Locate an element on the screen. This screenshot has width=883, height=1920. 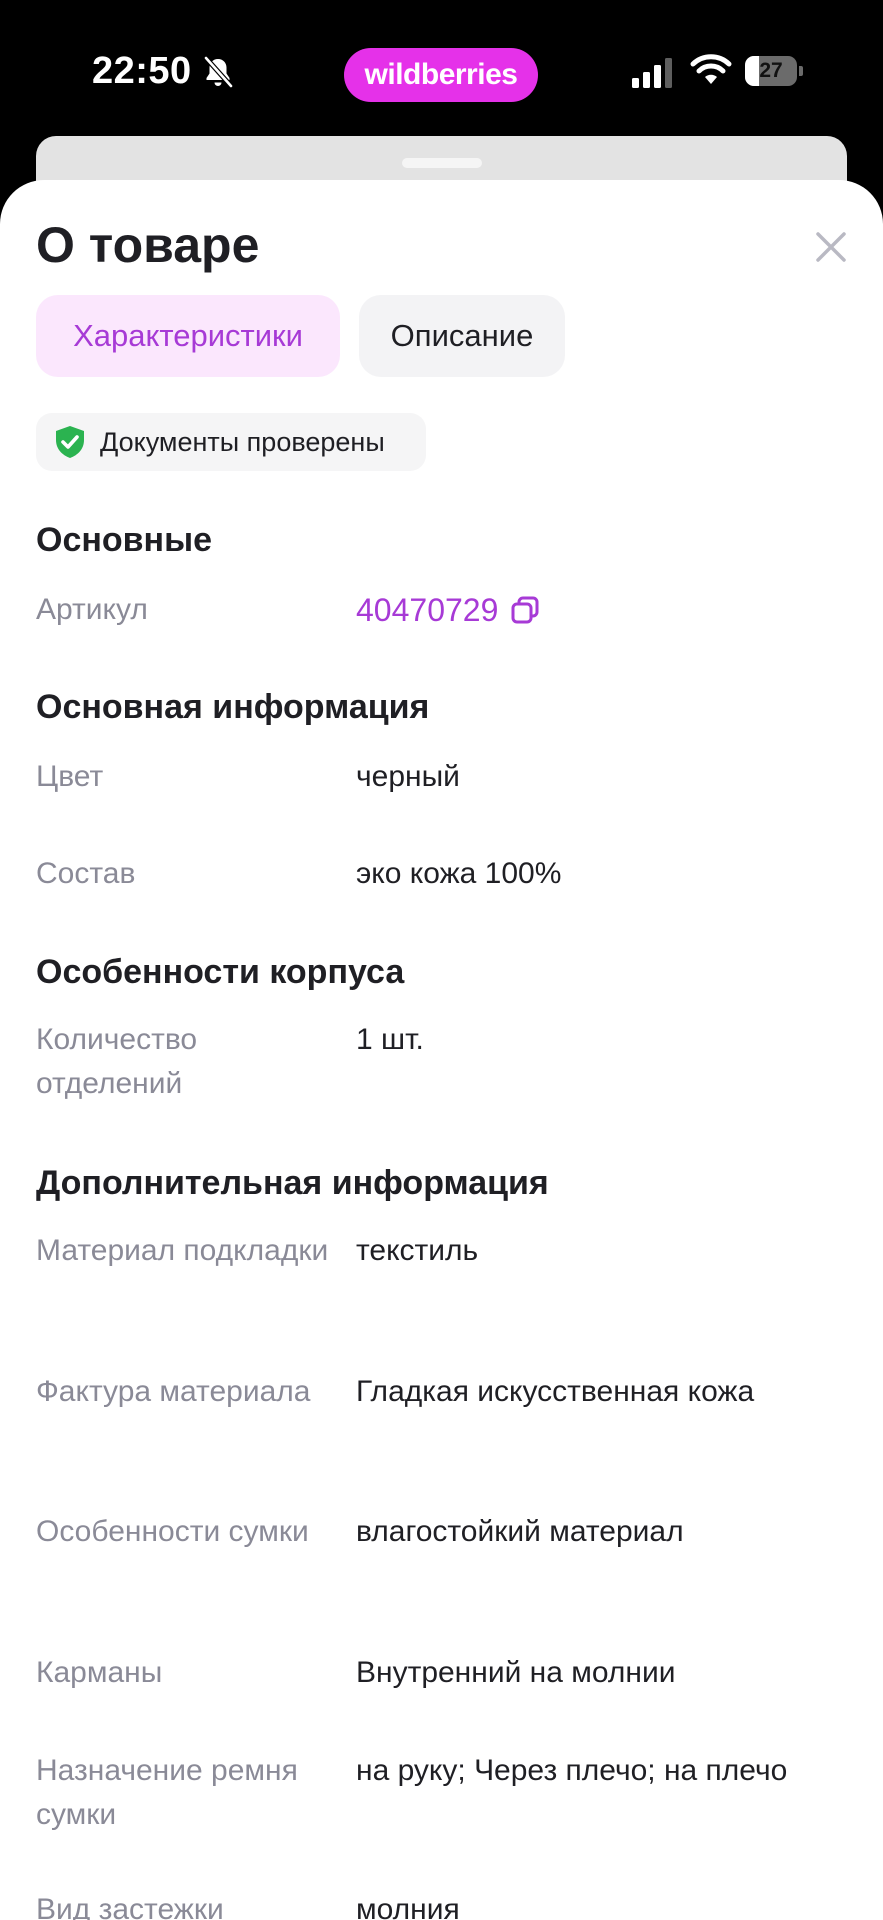
badge-text: Документы проверены is located at coordinates (242, 442).